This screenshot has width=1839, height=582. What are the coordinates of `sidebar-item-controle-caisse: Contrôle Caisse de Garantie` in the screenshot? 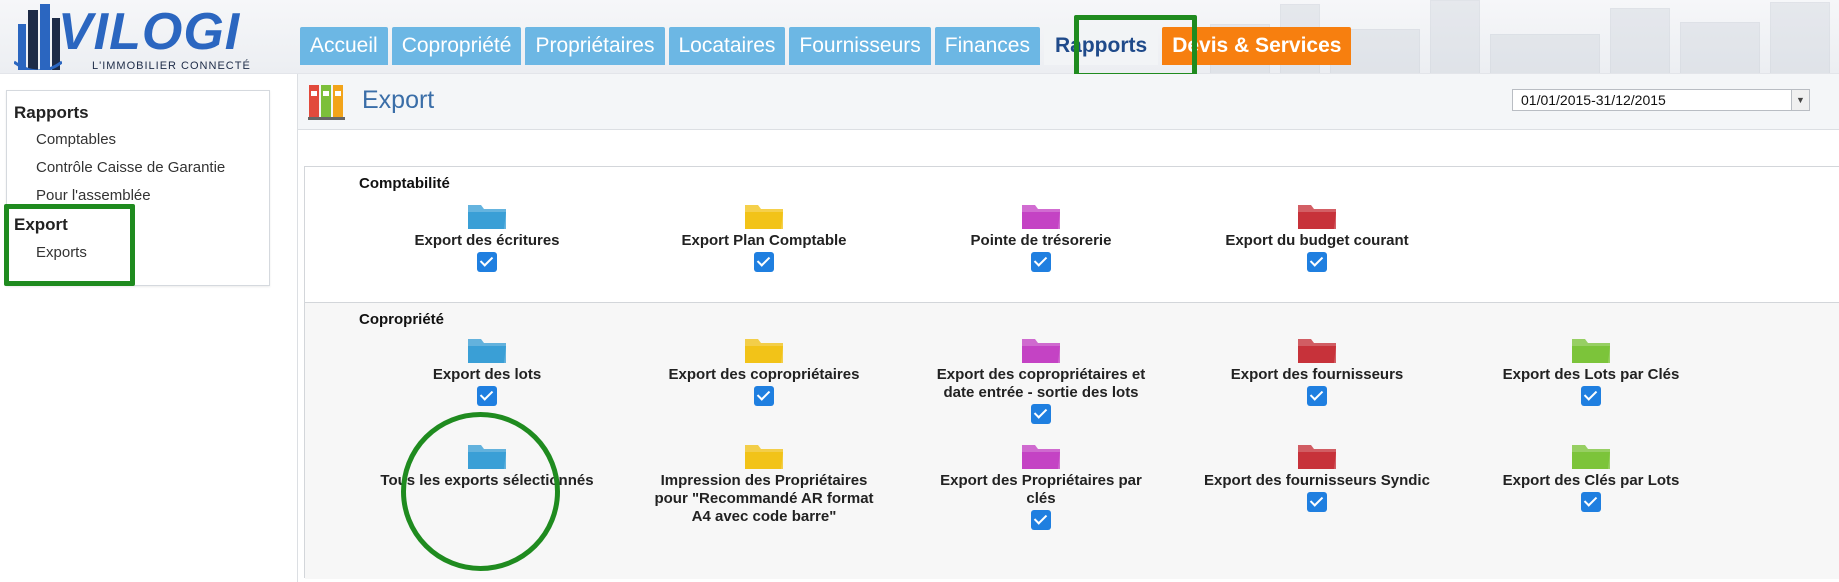 It's located at (130, 167).